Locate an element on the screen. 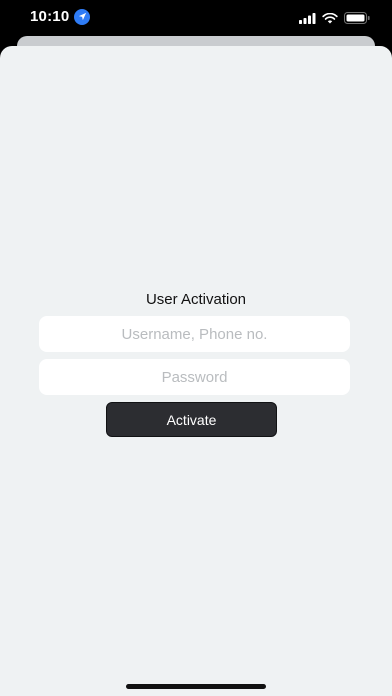  username-input is located at coordinates (194, 334).